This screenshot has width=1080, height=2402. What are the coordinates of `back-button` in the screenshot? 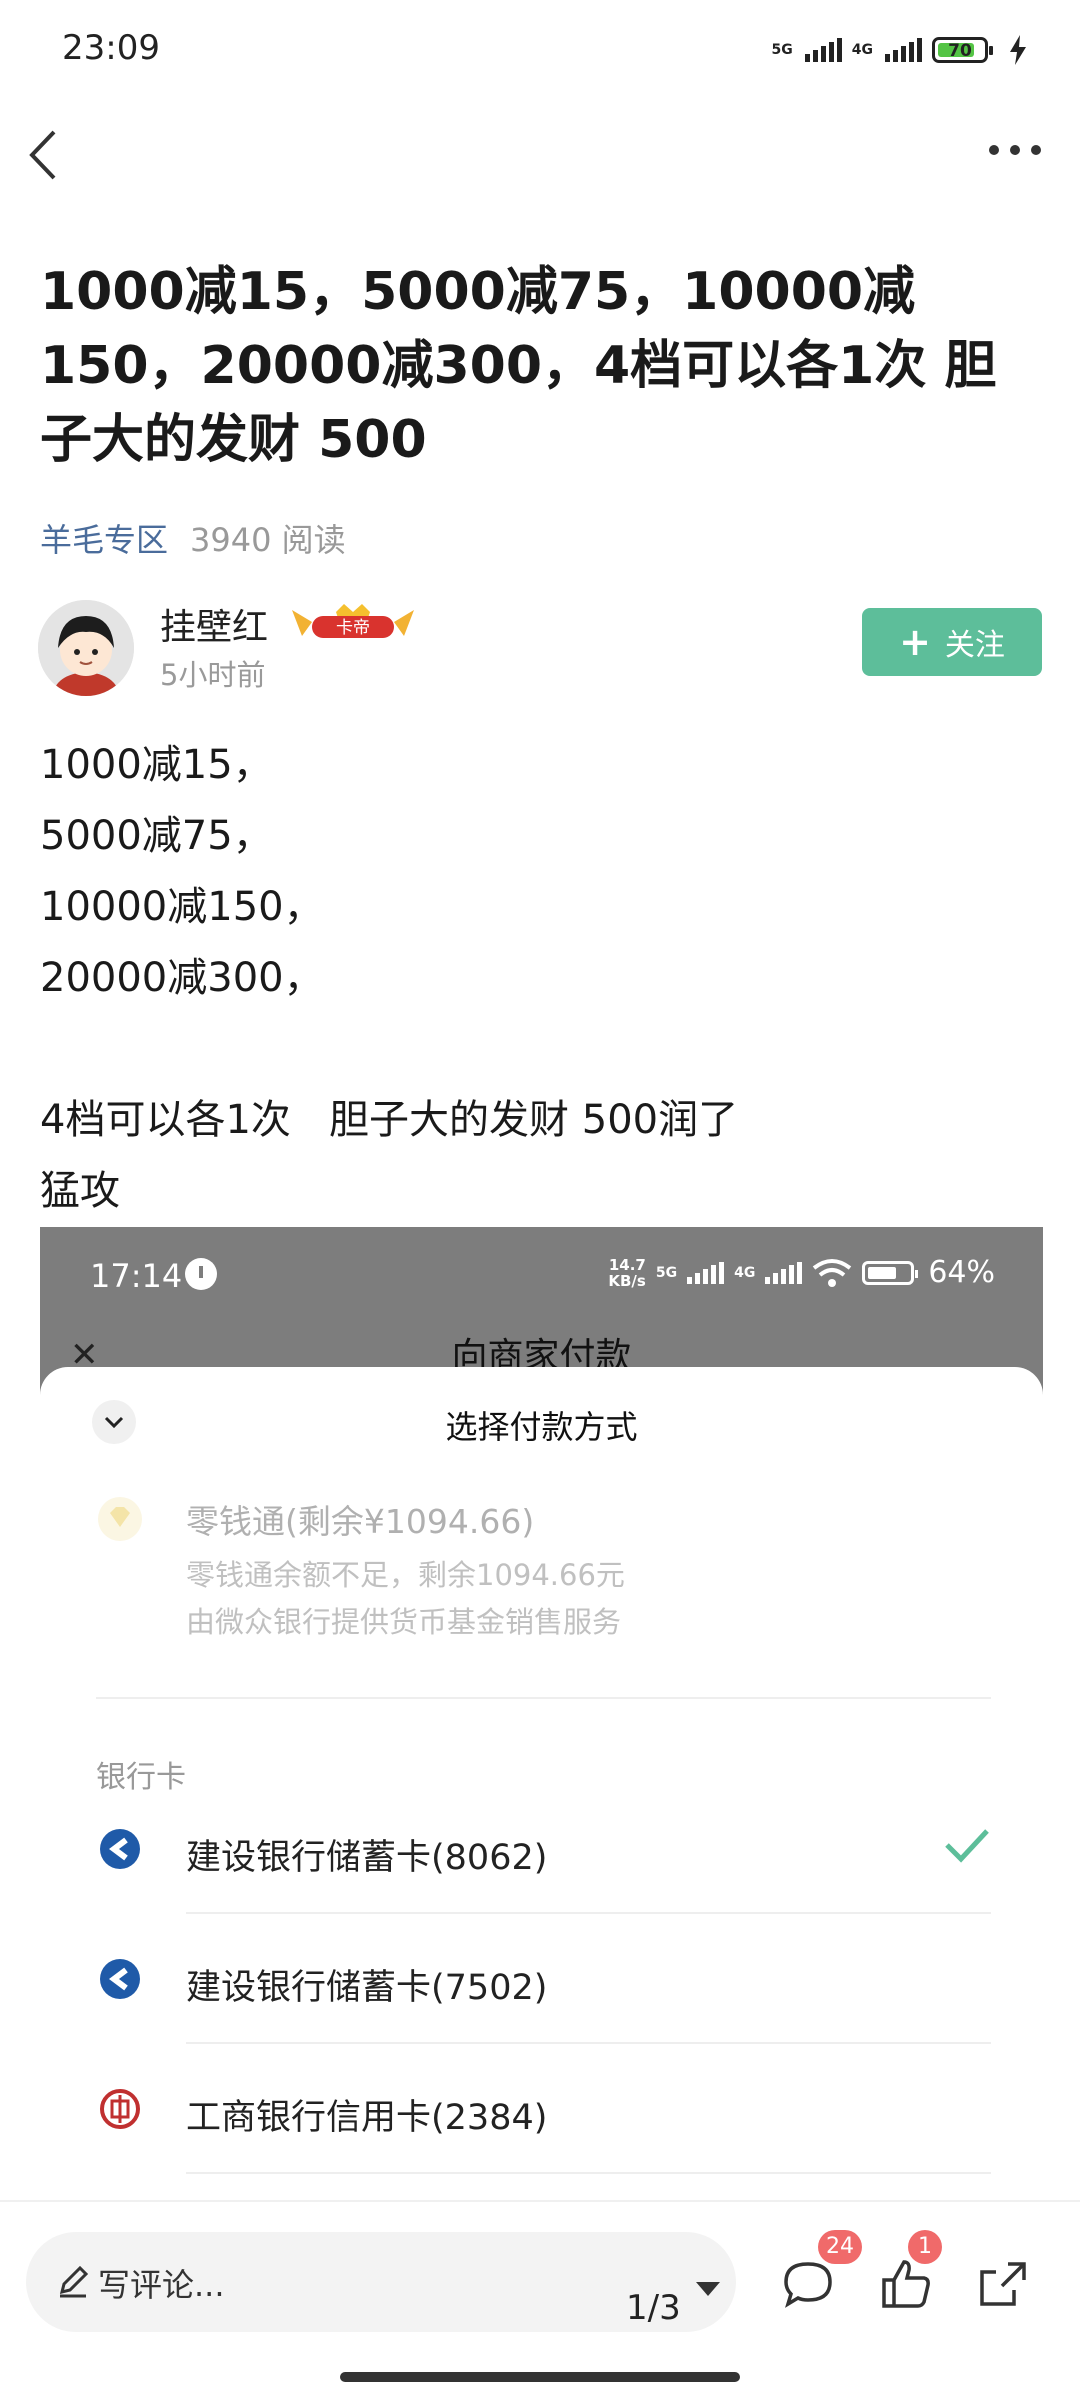 It's located at (52, 155).